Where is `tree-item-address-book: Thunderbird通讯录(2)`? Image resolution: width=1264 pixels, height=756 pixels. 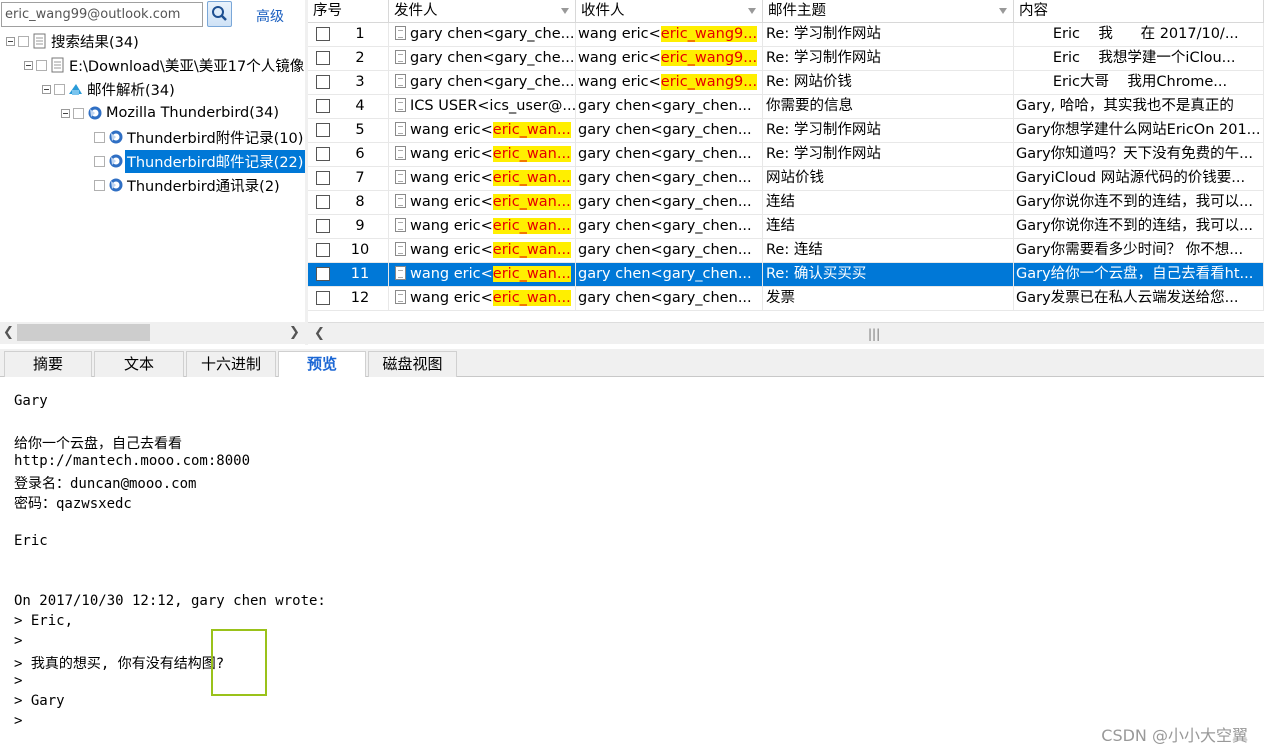 tree-item-address-book: Thunderbird通讯录(2) is located at coordinates (188, 185).